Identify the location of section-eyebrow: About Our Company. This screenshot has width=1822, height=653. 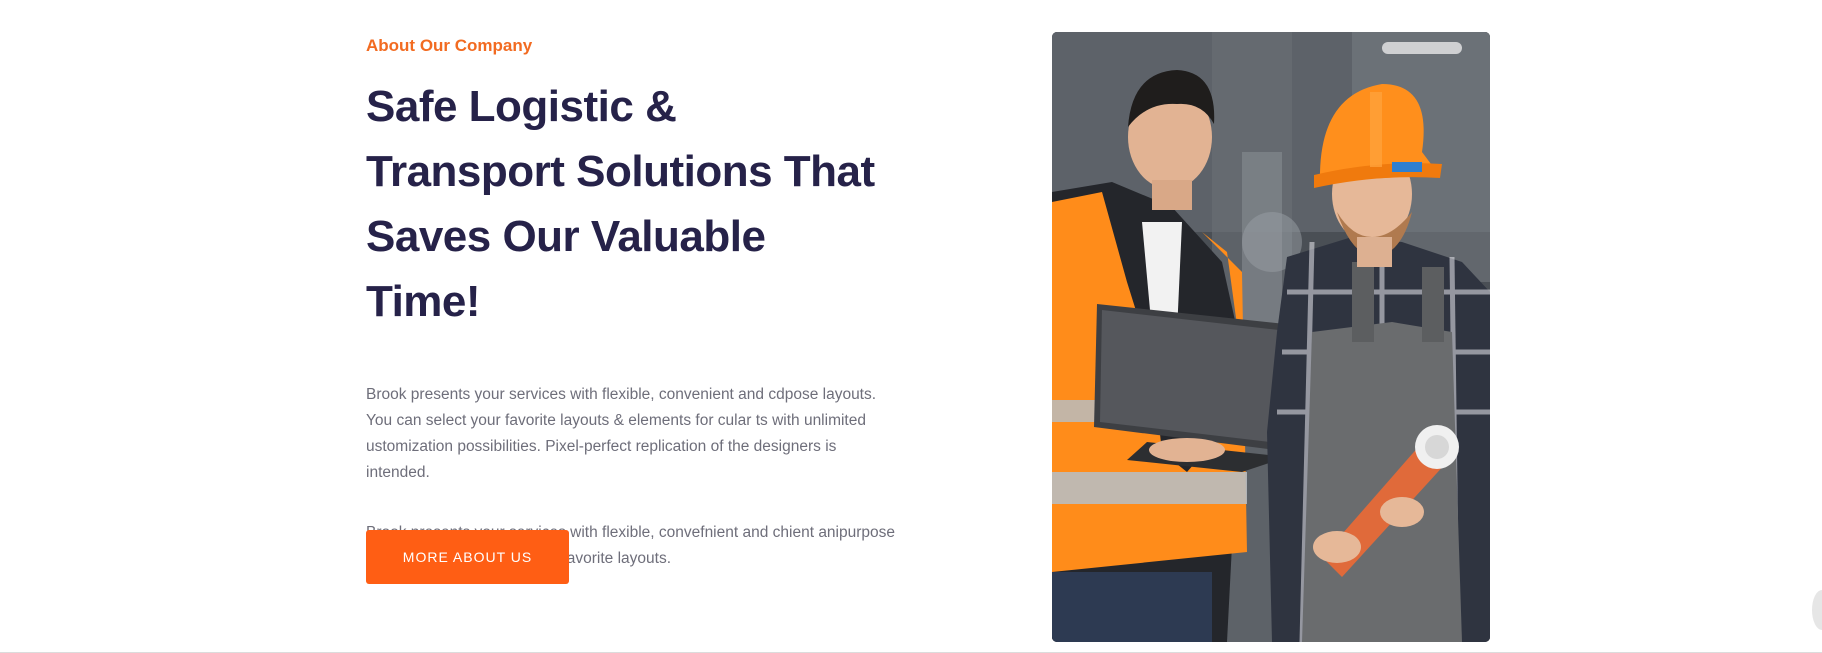
(449, 45).